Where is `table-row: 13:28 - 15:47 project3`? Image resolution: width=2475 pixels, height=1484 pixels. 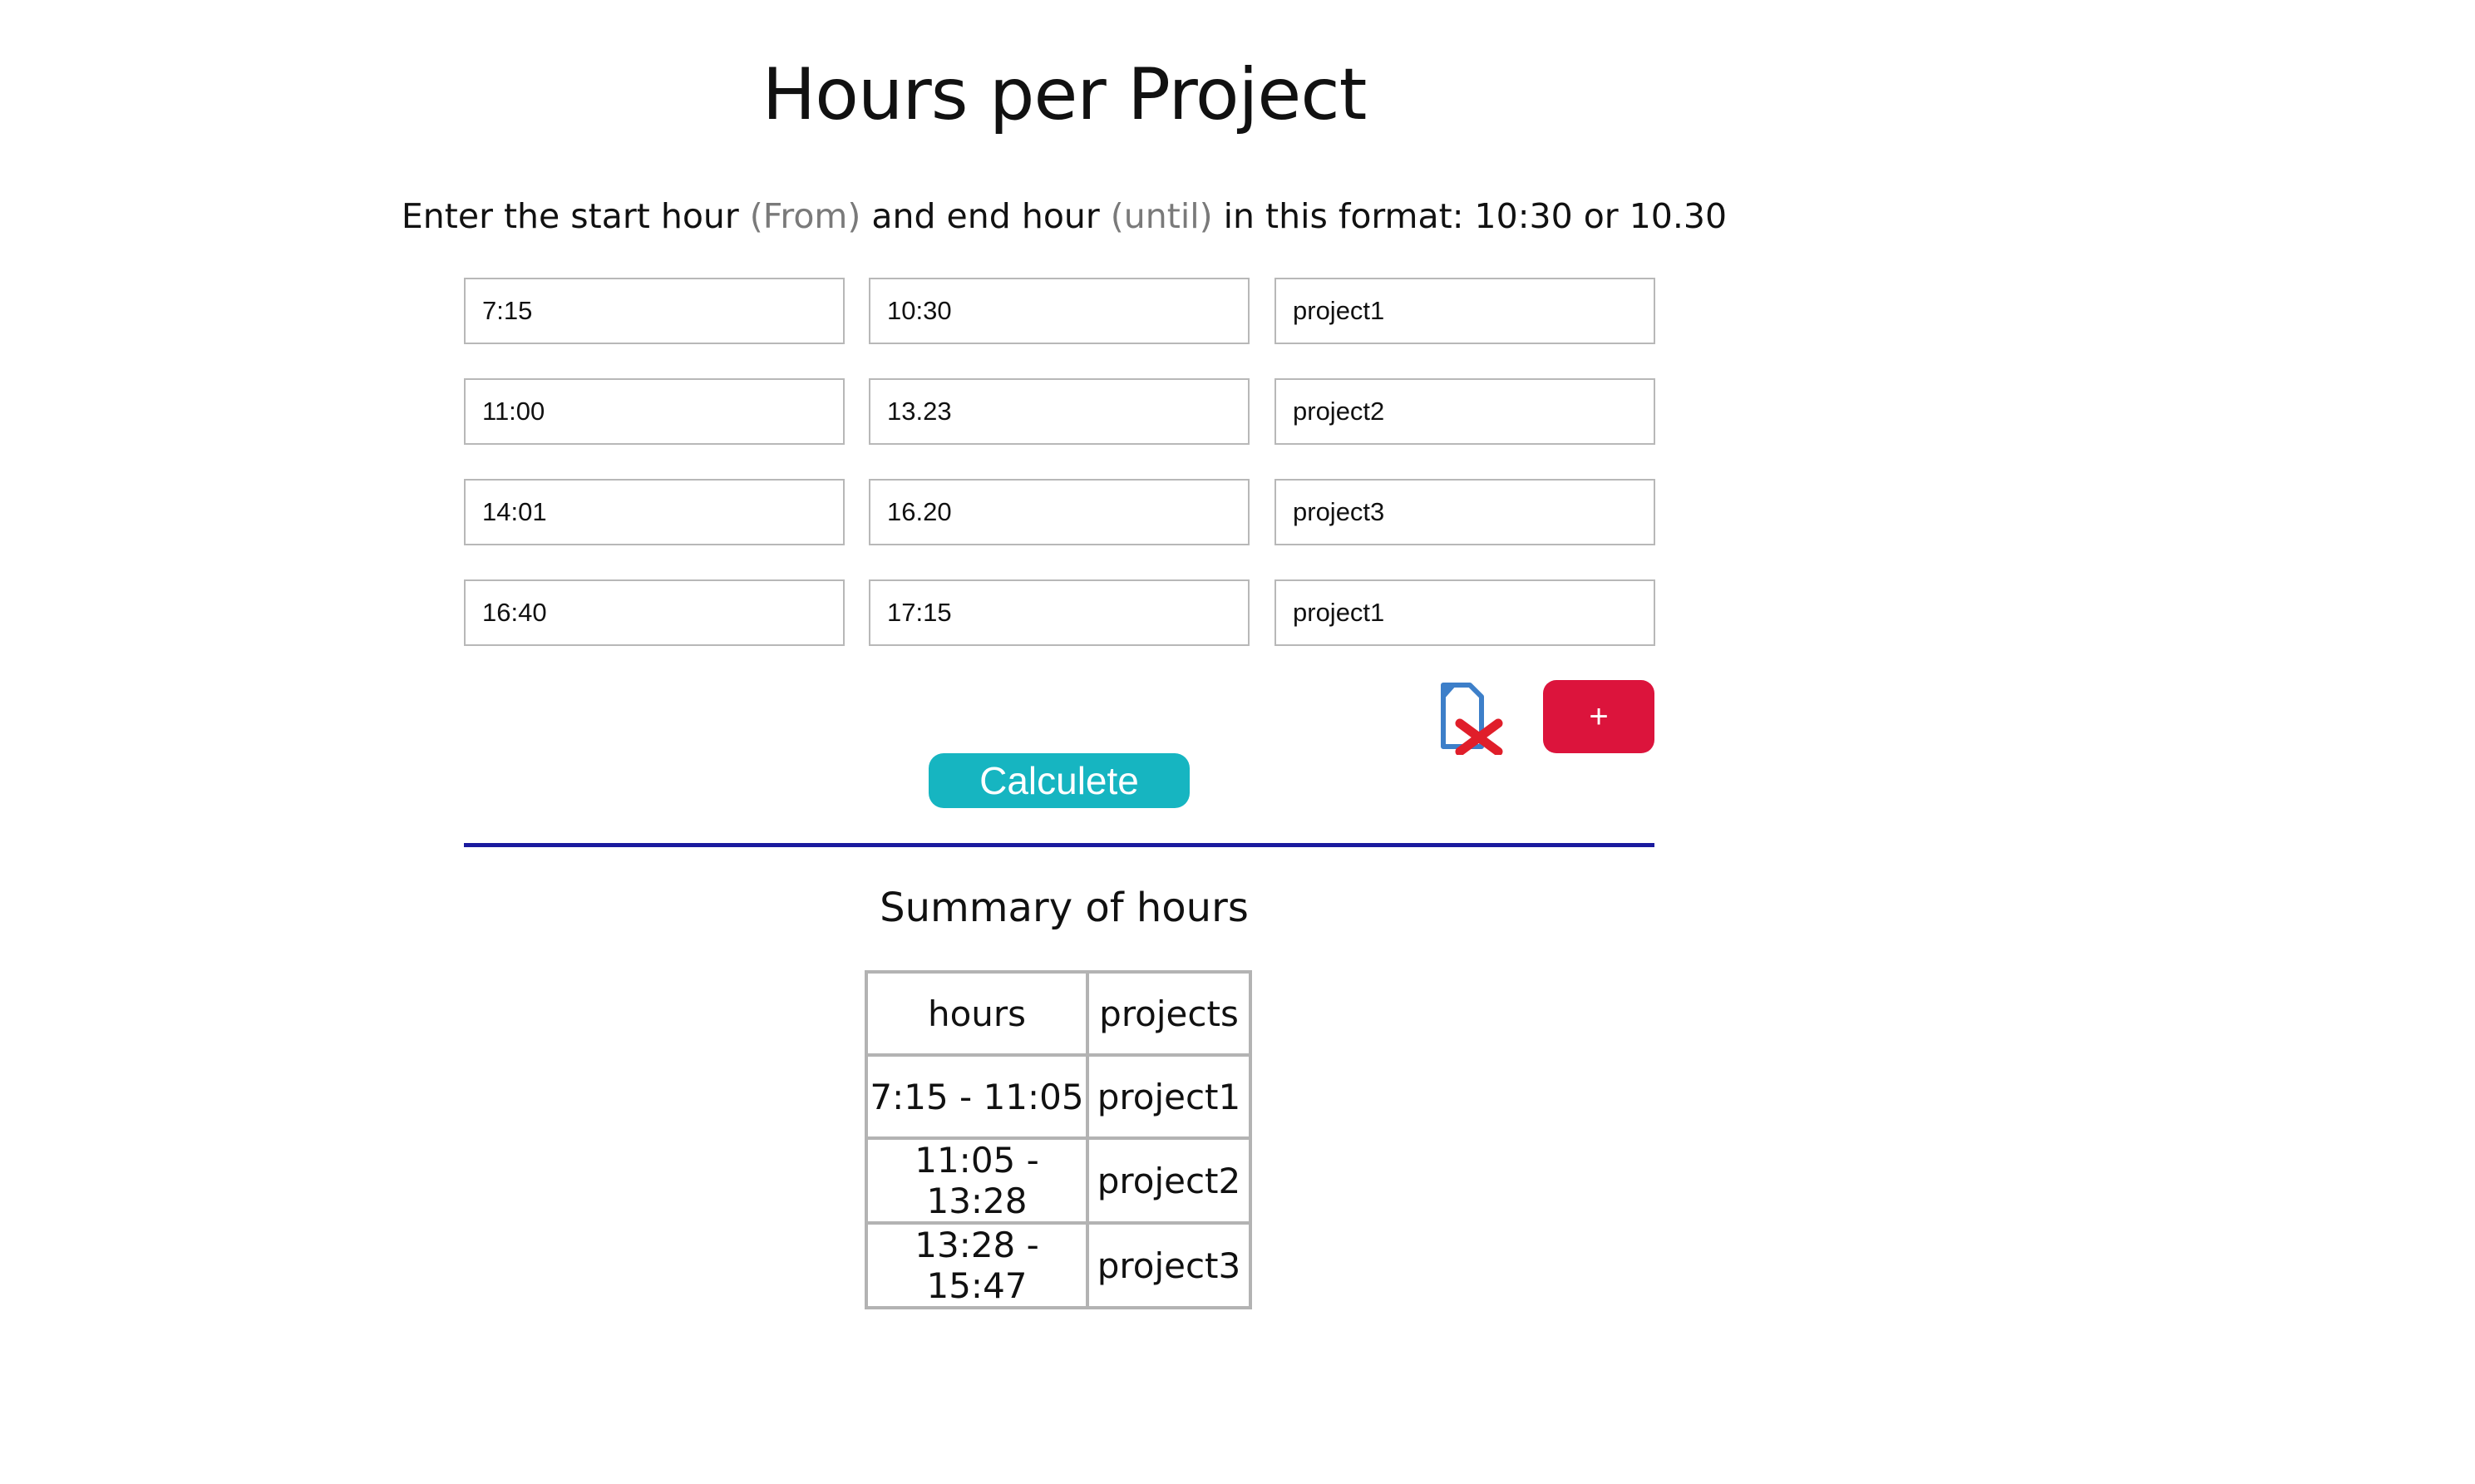
table-row: 13:28 - 15:47 project3 is located at coordinates (1058, 1265).